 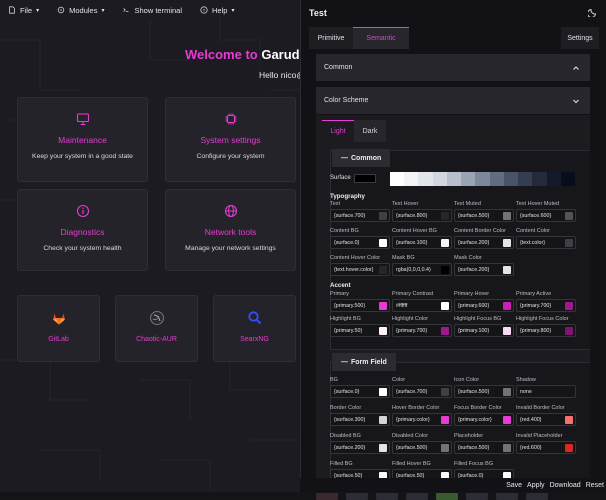 I want to click on card-chaotic-aur: Chaotic-AUR, so click(x=156, y=328).